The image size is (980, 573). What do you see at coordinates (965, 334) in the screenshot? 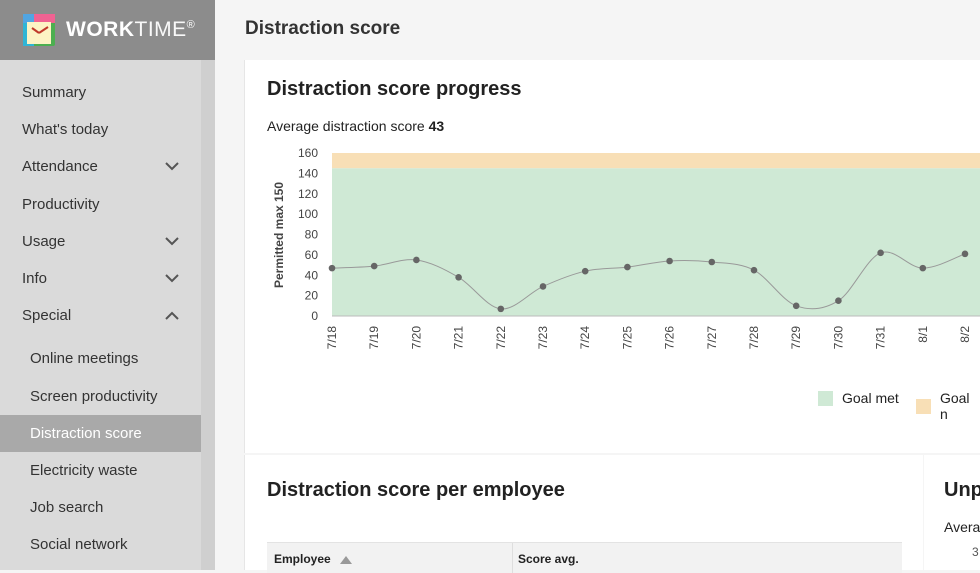
I see `x-tick-label: 8/2` at bounding box center [965, 334].